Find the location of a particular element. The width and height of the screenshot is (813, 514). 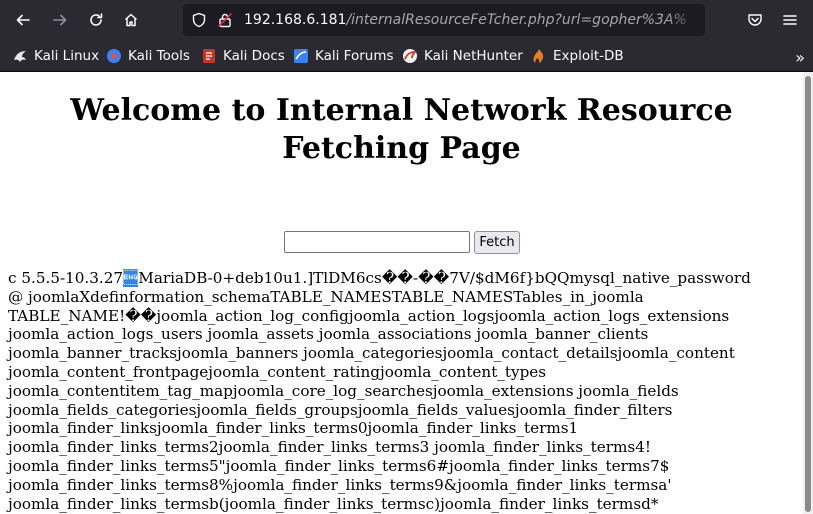

insecure-lock-icon is located at coordinates (225, 20).